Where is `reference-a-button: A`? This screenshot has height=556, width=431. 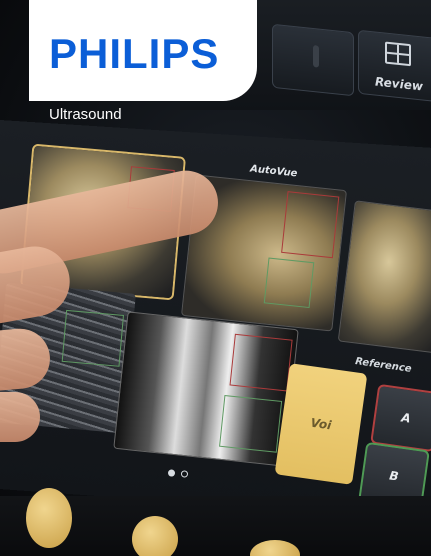
reference-a-button: A is located at coordinates (400, 418).